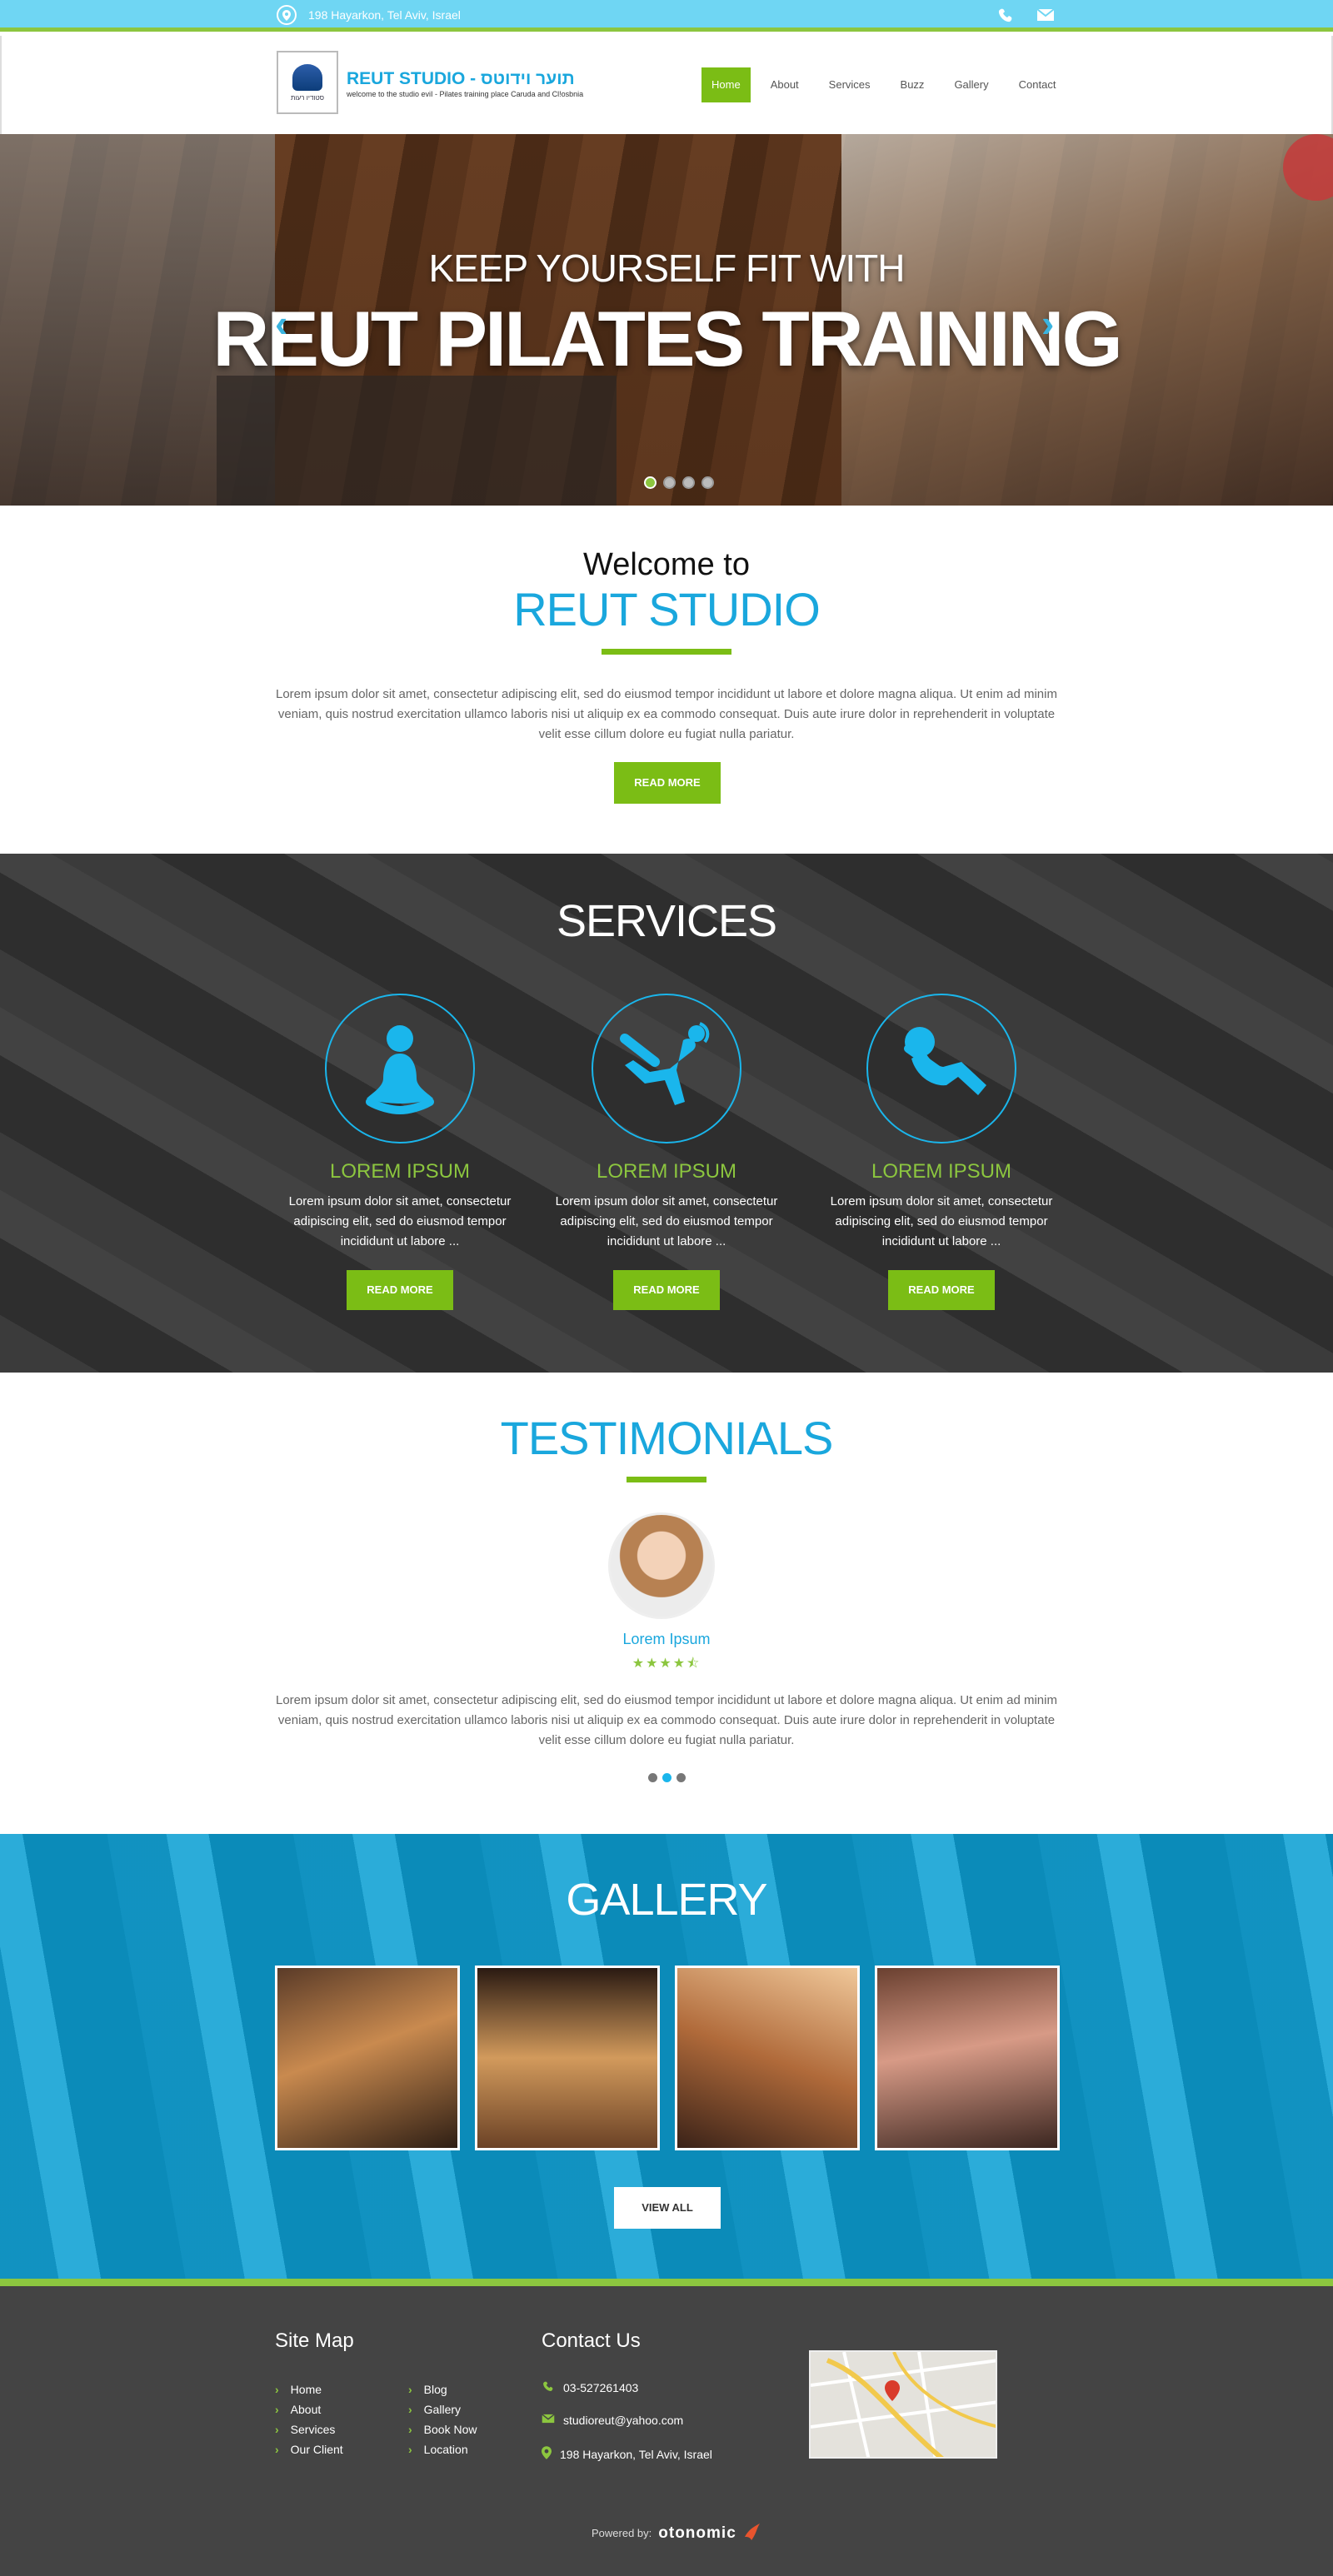 The width and height of the screenshot is (1333, 2576). What do you see at coordinates (400, 1069) in the screenshot?
I see `meditation-icon` at bounding box center [400, 1069].